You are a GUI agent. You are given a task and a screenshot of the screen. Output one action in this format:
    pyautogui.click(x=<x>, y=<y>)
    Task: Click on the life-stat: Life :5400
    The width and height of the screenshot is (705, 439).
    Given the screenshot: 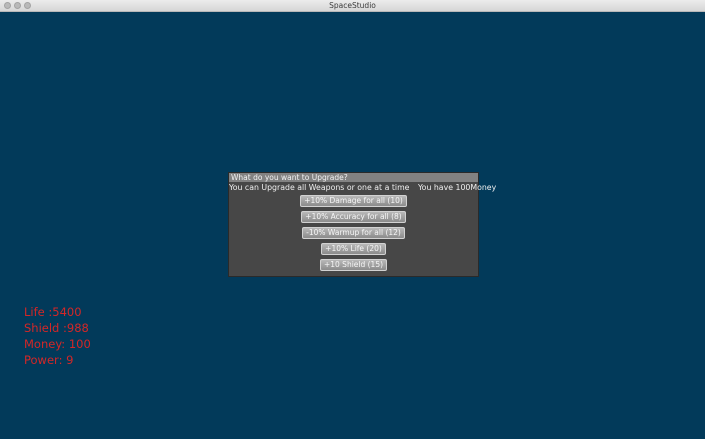 What is the action you would take?
    pyautogui.click(x=53, y=312)
    